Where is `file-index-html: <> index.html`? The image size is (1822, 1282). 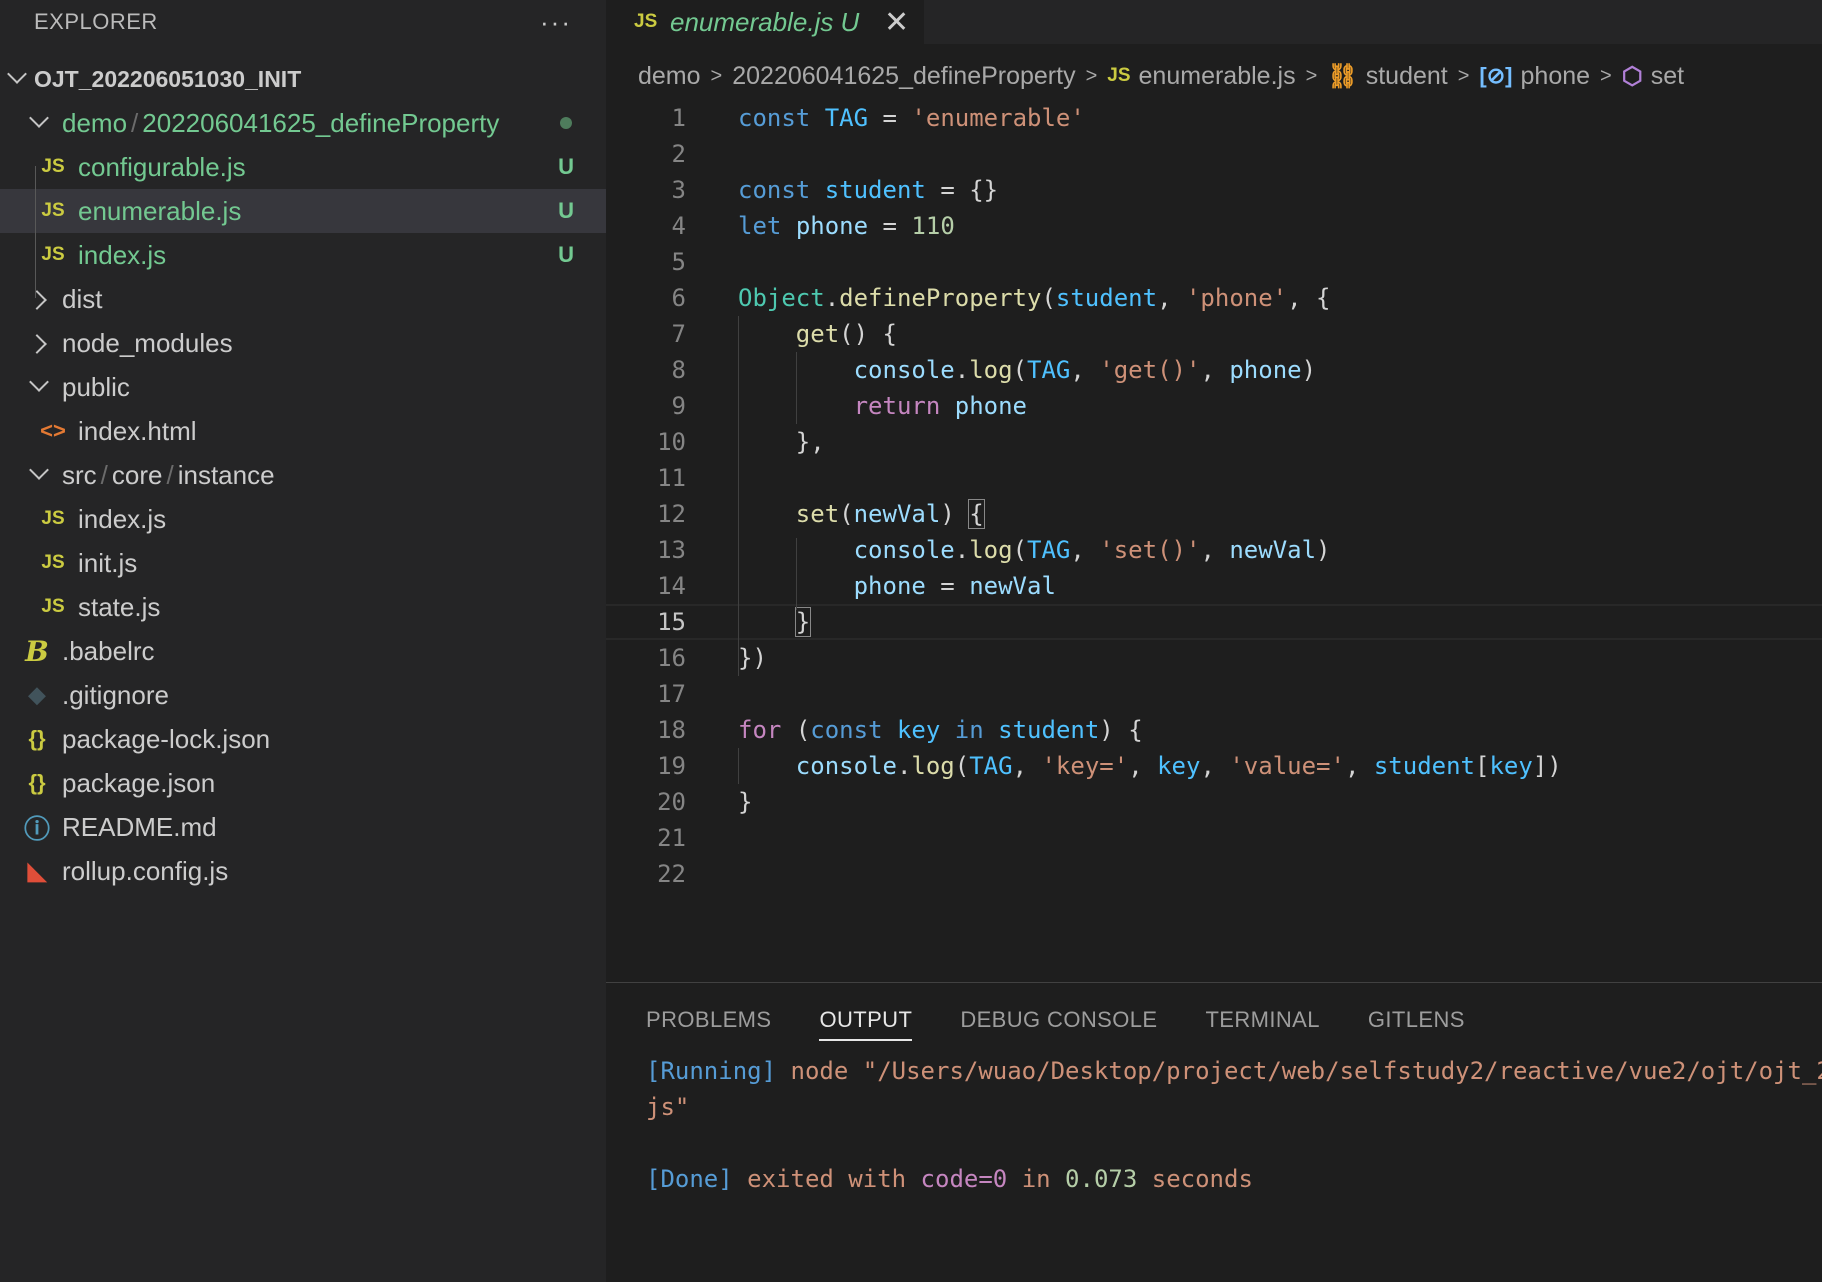 file-index-html: <> index.html is located at coordinates (303, 431).